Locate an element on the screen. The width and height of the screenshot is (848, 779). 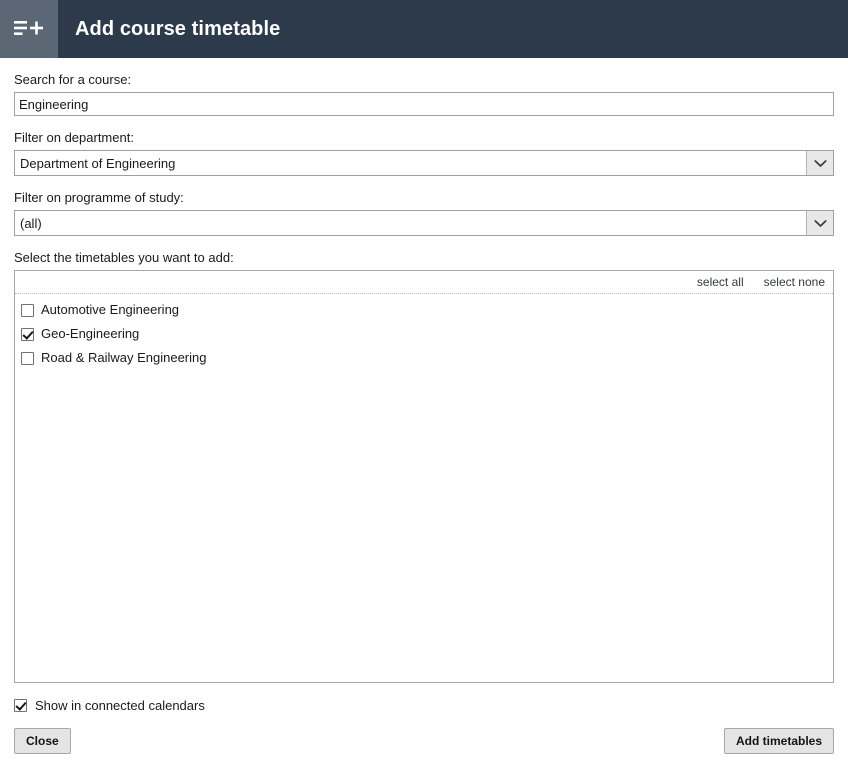
department-select-value: Department of Engineering is located at coordinates (98, 163).